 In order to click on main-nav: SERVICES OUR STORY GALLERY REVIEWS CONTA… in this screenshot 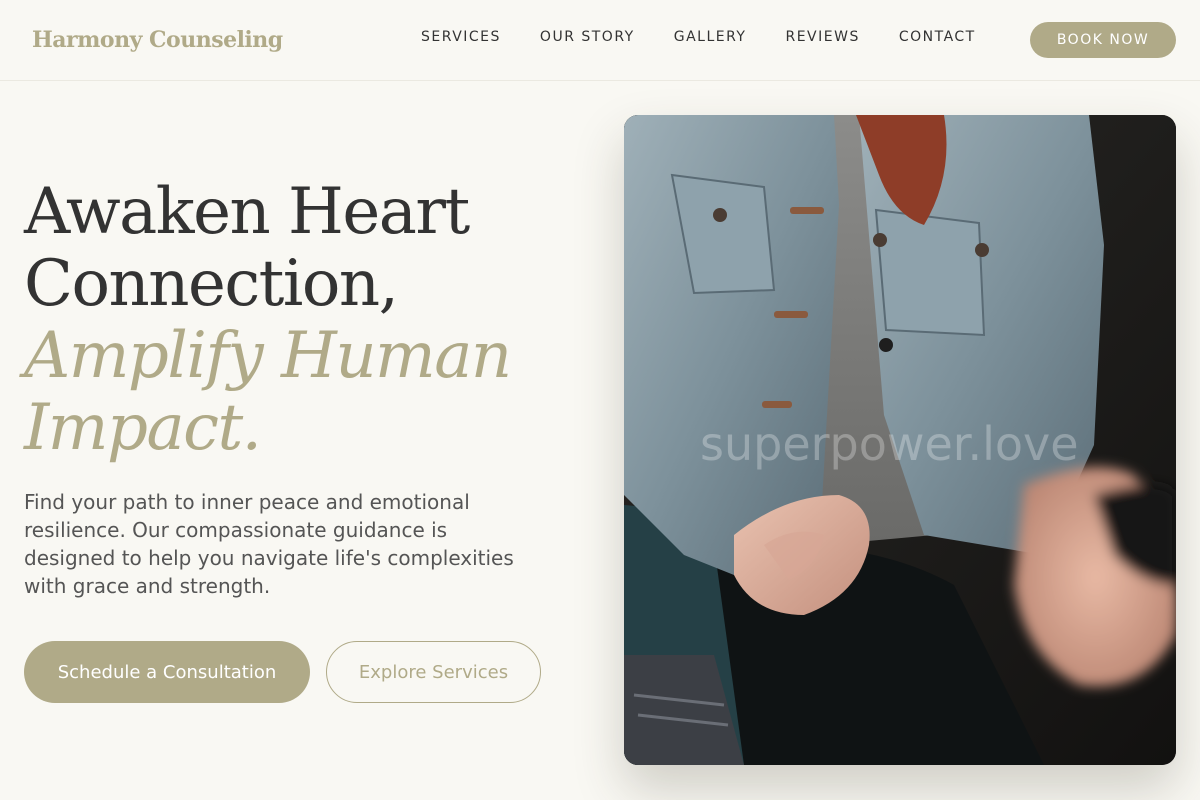, I will do `click(698, 37)`.